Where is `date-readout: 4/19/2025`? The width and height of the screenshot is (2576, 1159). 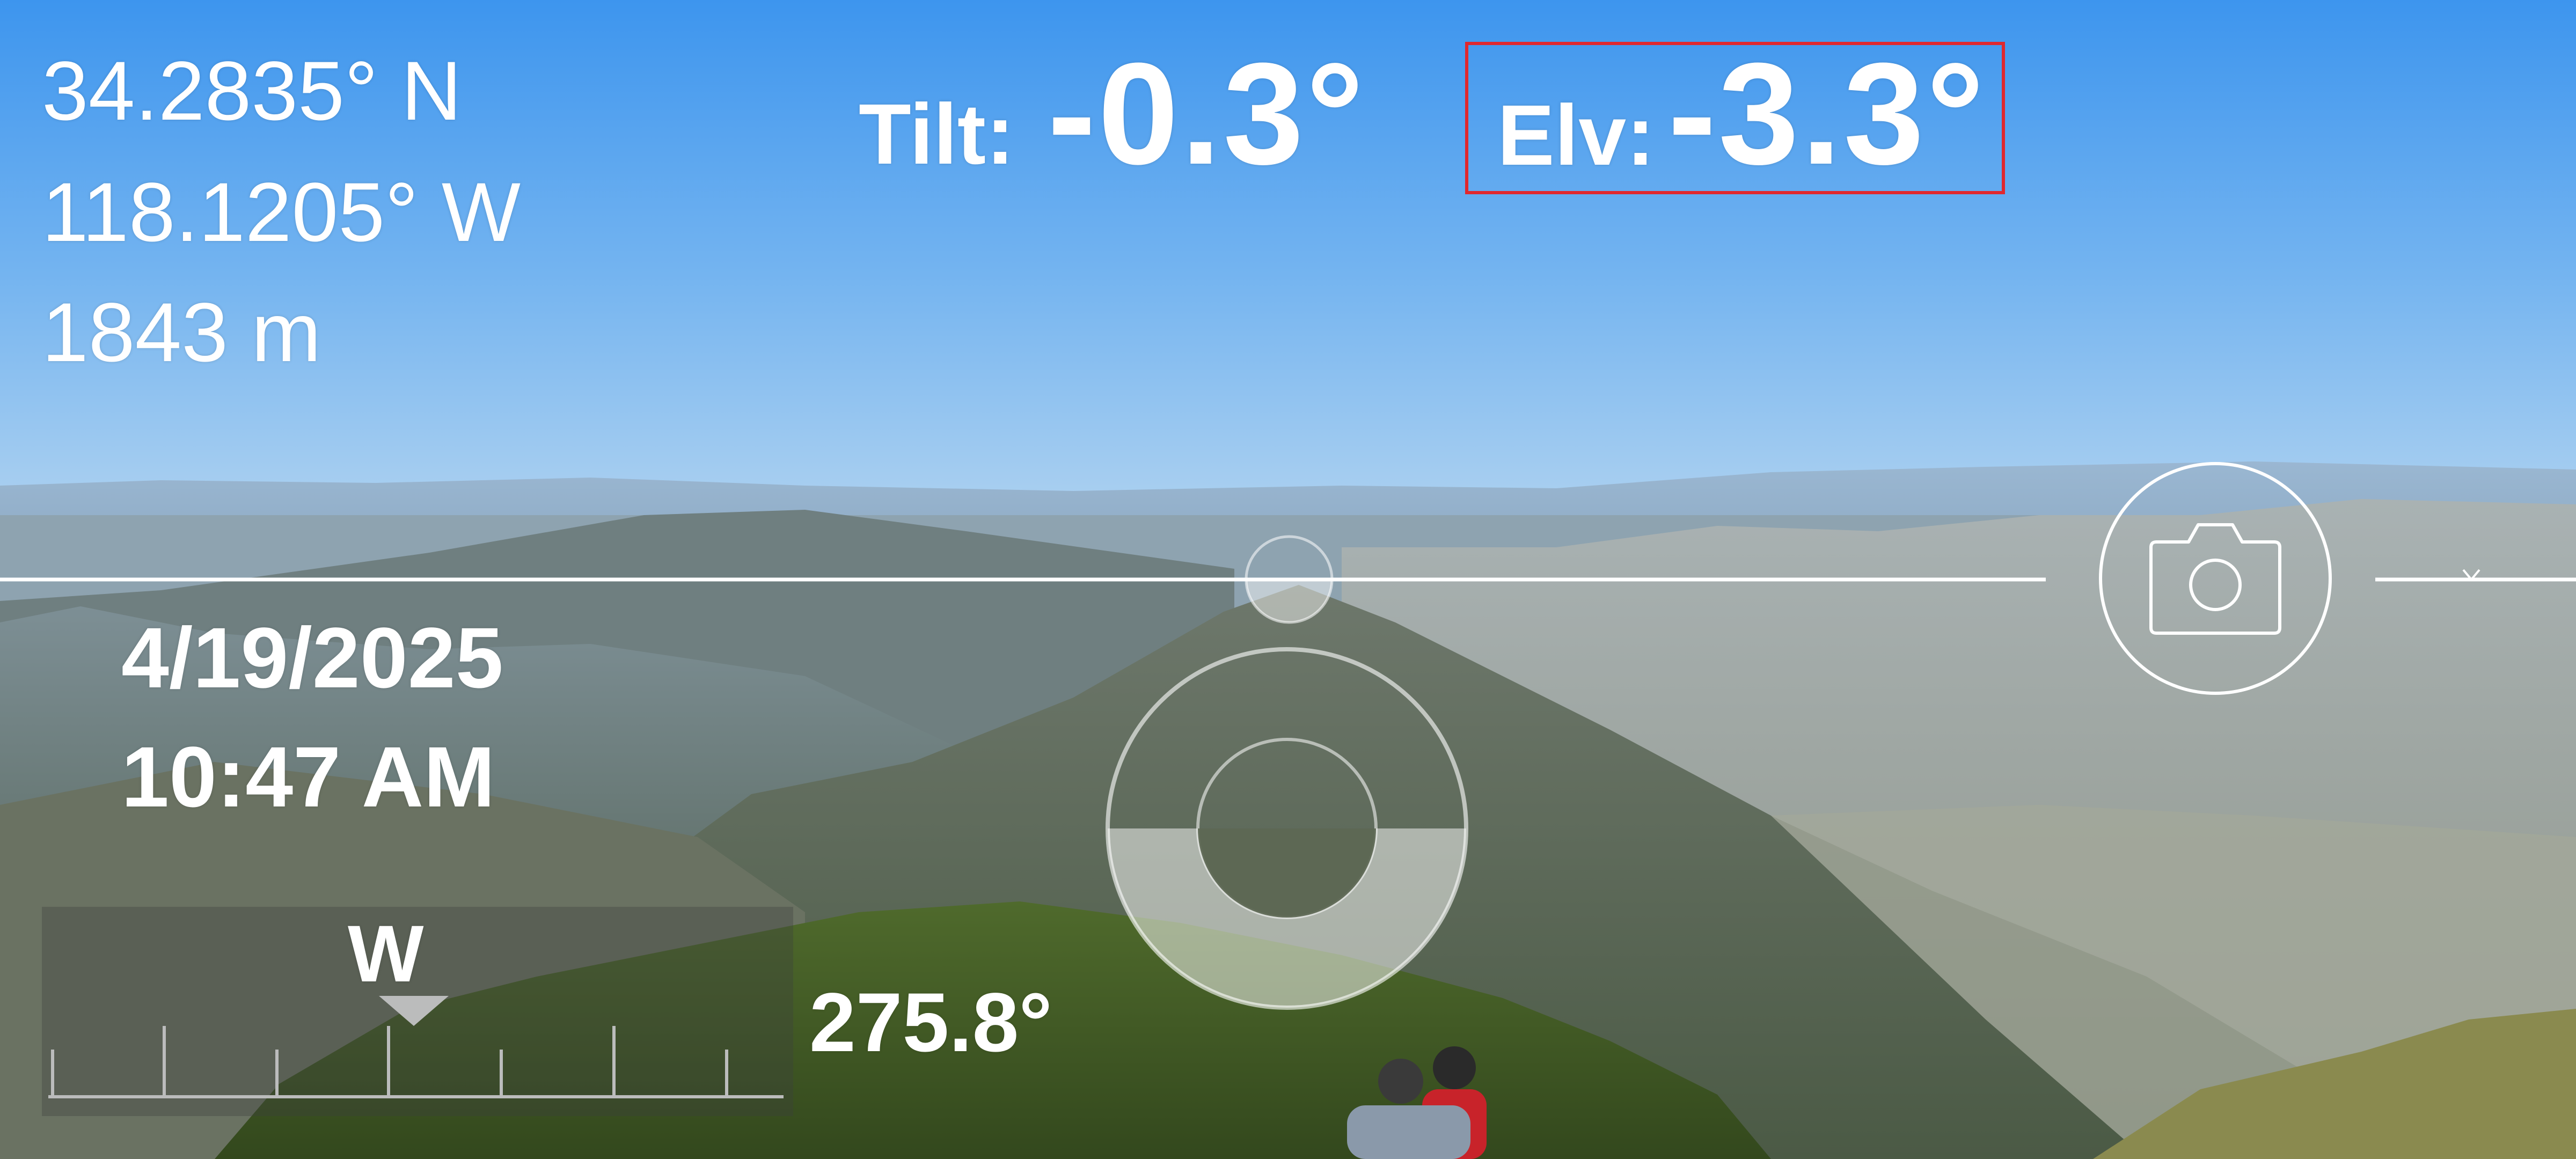 date-readout: 4/19/2025 is located at coordinates (312, 658).